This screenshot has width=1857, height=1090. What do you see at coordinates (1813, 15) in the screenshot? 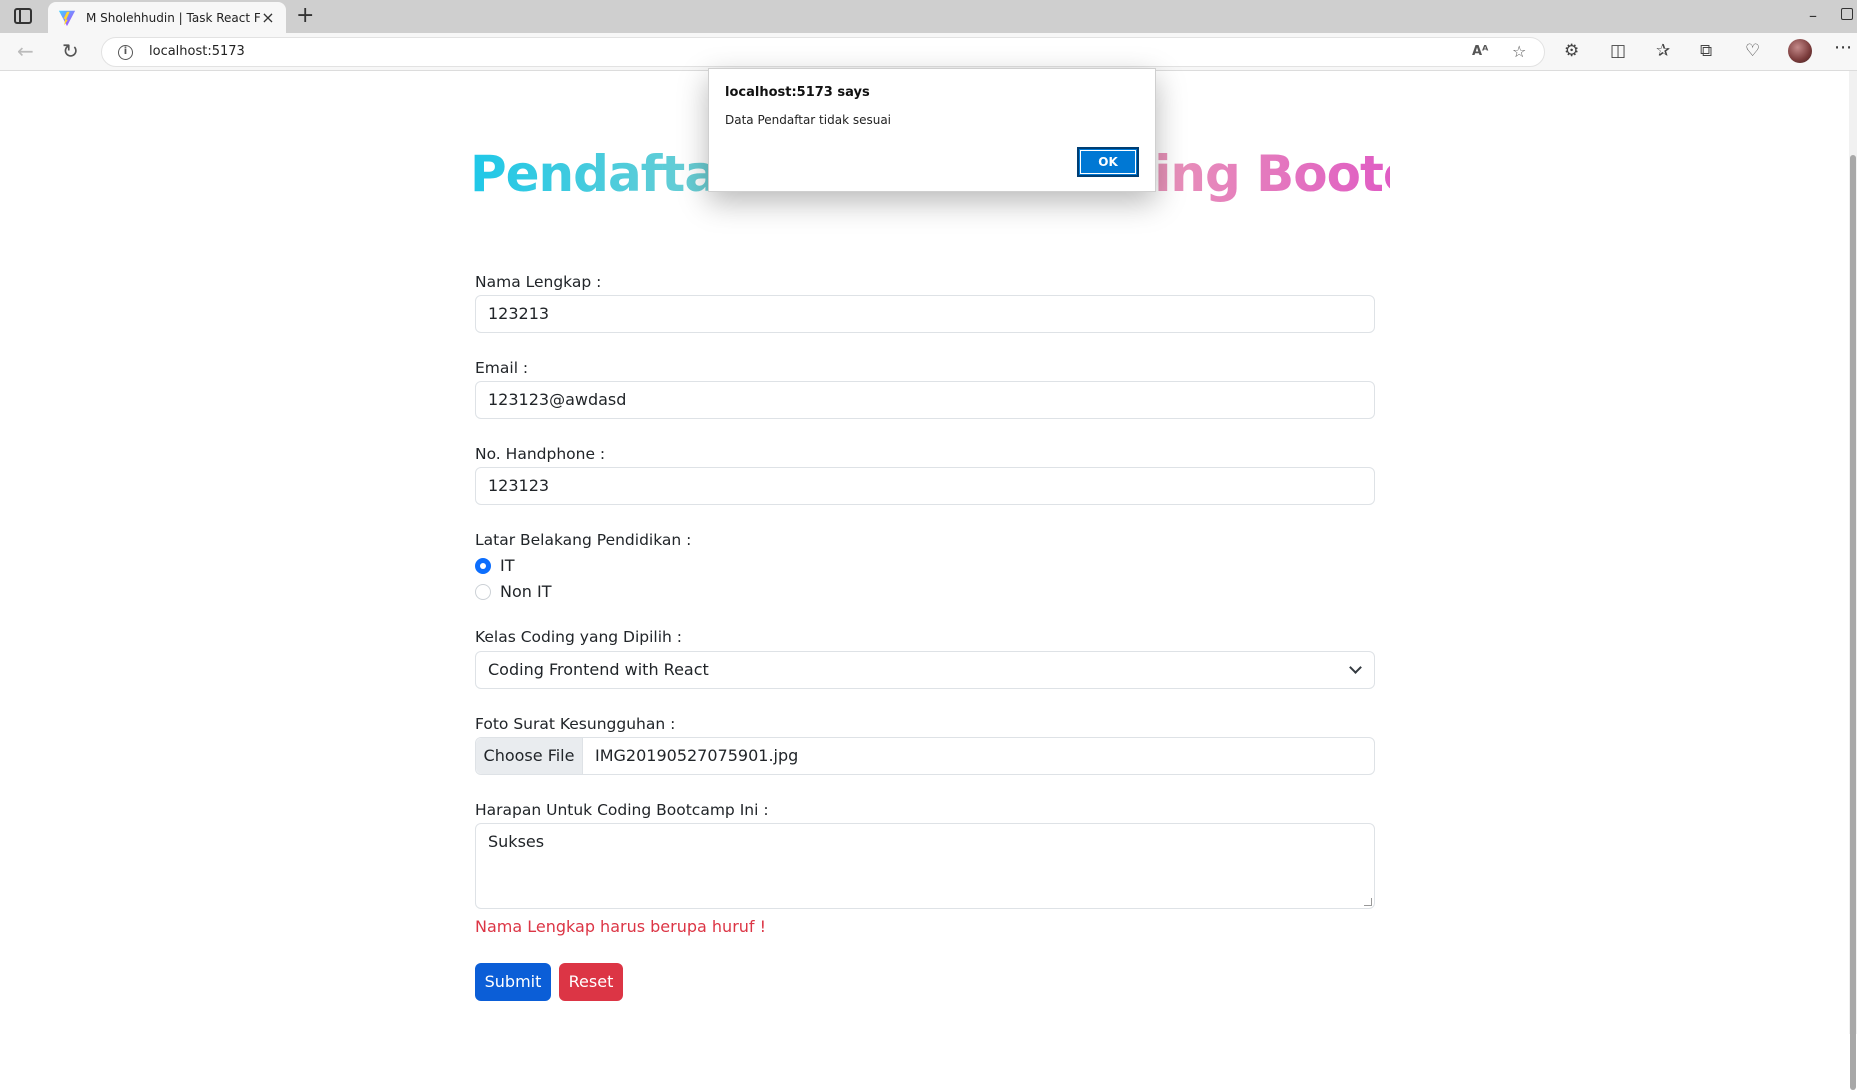
I see `minimize-window-icon: –` at bounding box center [1813, 15].